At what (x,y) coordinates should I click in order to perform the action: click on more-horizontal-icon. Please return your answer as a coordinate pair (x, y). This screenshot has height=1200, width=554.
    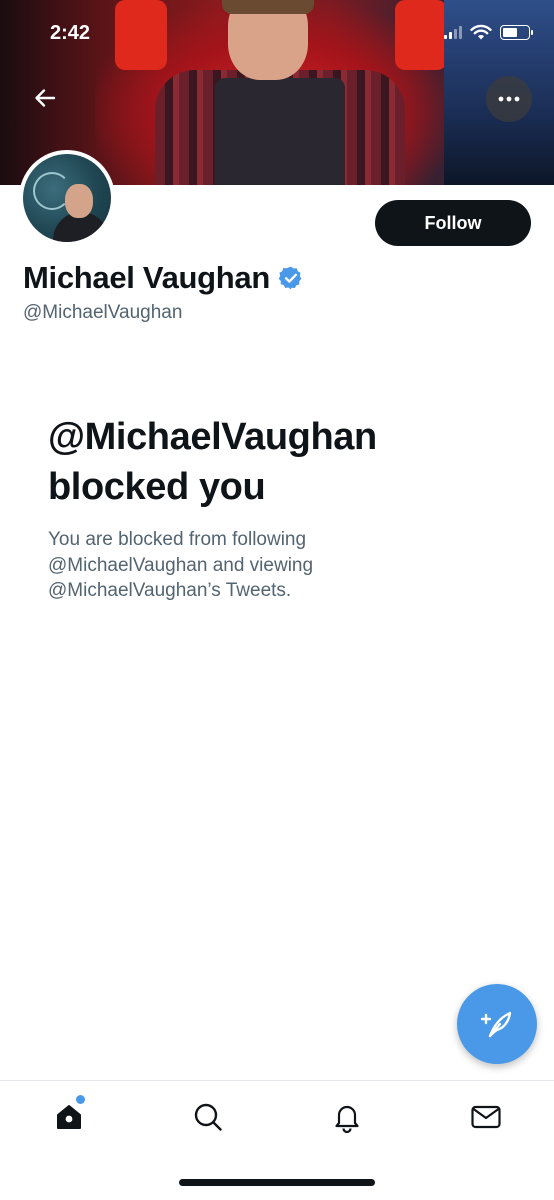
    Looking at the image, I should click on (509, 99).